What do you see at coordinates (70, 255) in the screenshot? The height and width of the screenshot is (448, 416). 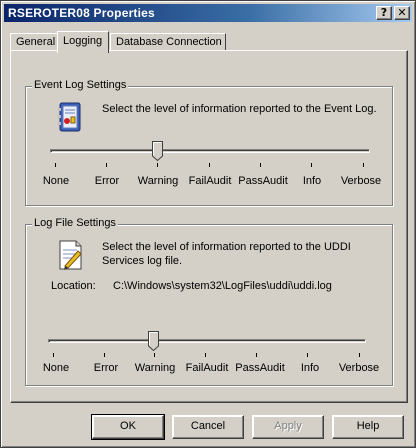 I see `log-file-icon` at bounding box center [70, 255].